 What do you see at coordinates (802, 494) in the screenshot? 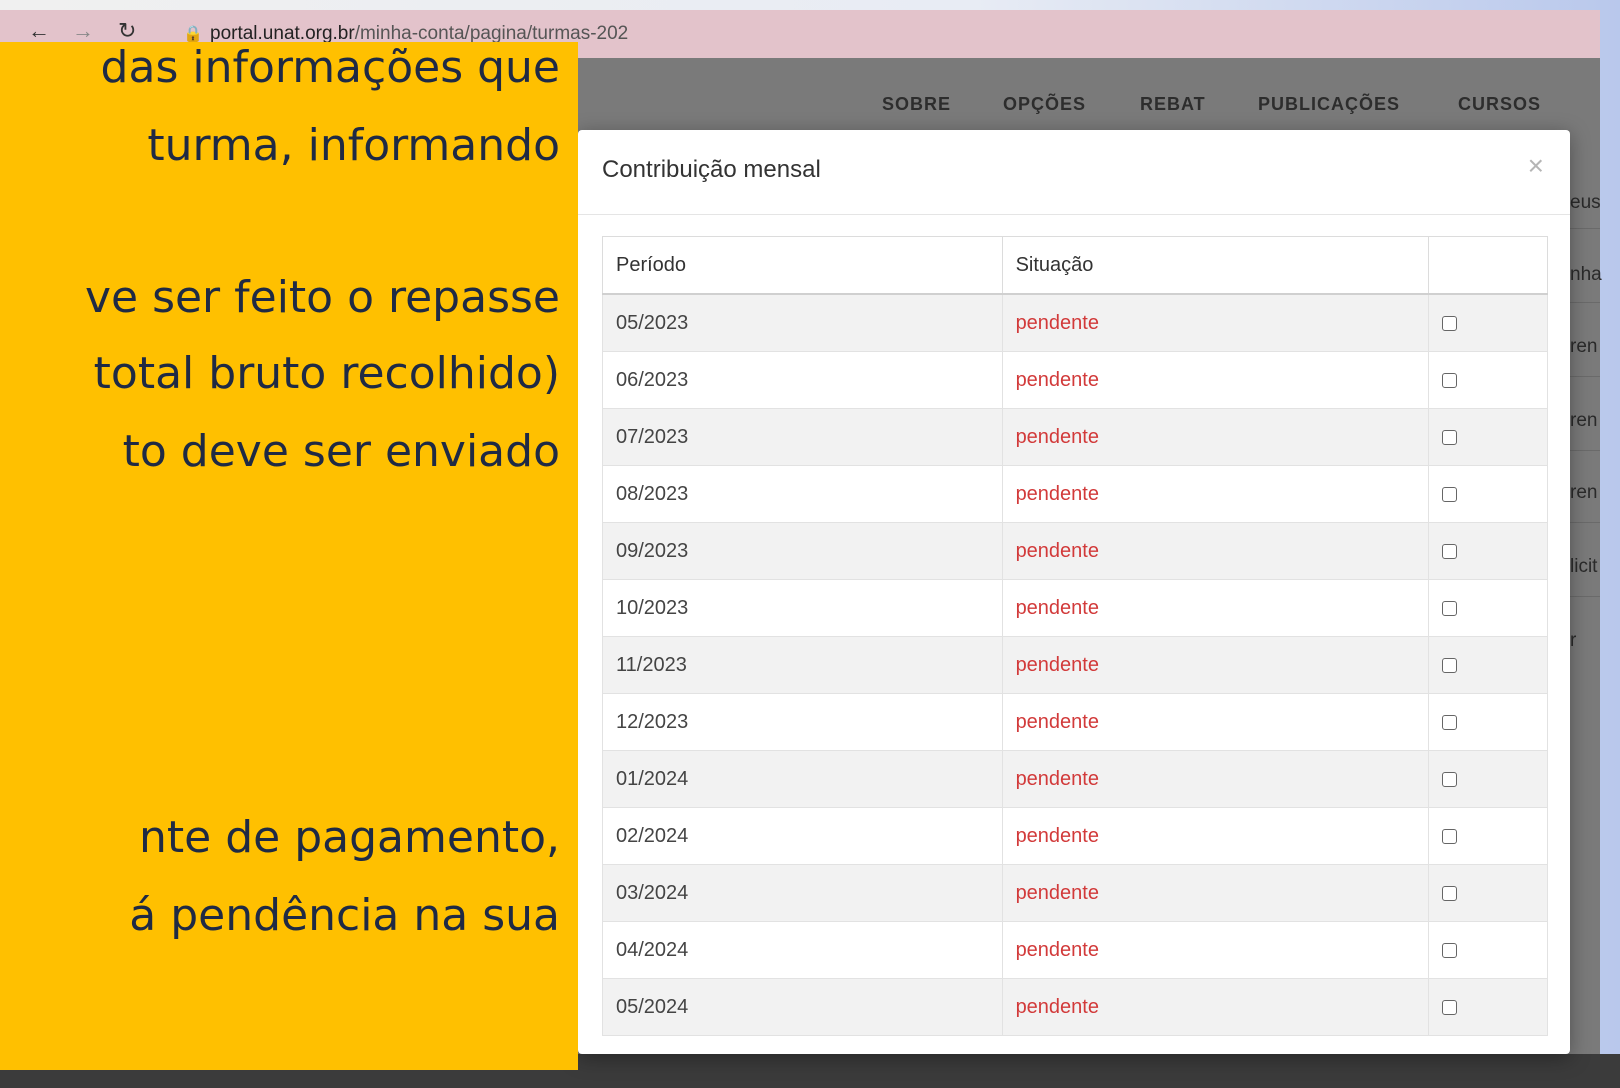
I see `period-cell: 08/2023` at bounding box center [802, 494].